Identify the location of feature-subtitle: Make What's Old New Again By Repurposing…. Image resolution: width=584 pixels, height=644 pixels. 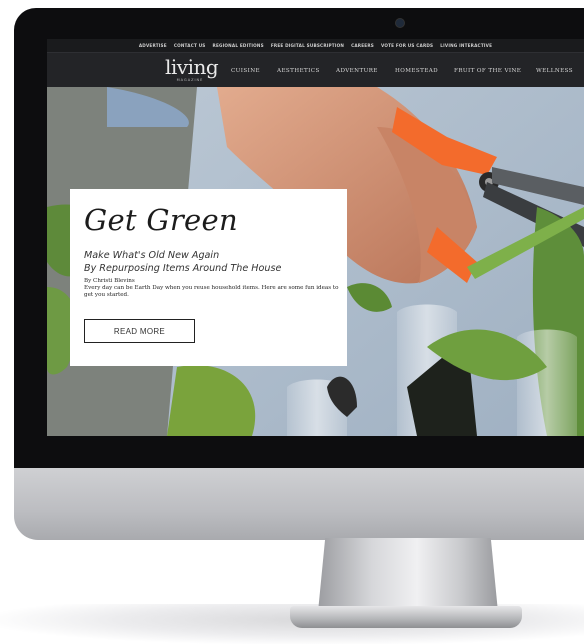
(211, 262).